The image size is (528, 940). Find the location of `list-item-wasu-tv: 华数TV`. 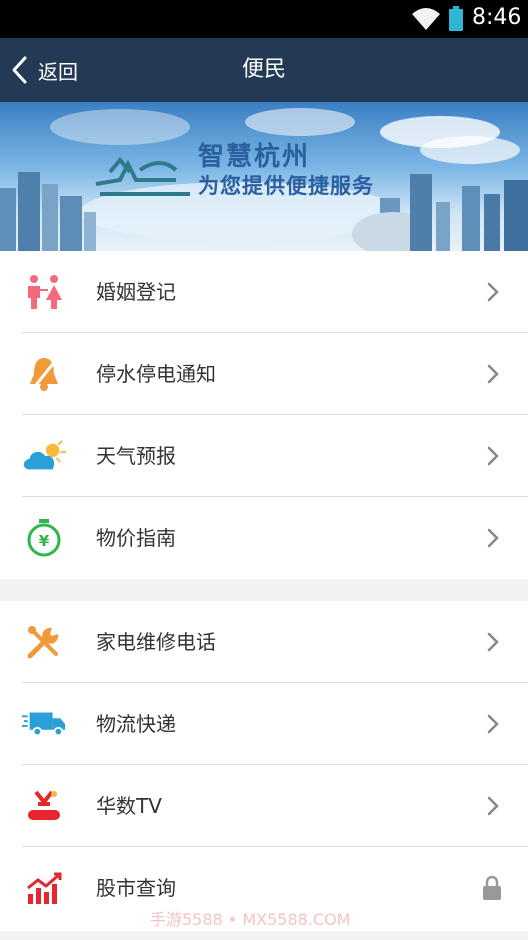

list-item-wasu-tv: 华数TV is located at coordinates (264, 806).